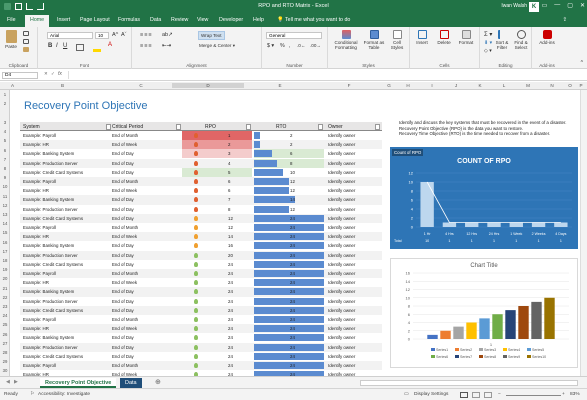  I want to click on tab-page-layout: Page Layout, so click(95, 20).